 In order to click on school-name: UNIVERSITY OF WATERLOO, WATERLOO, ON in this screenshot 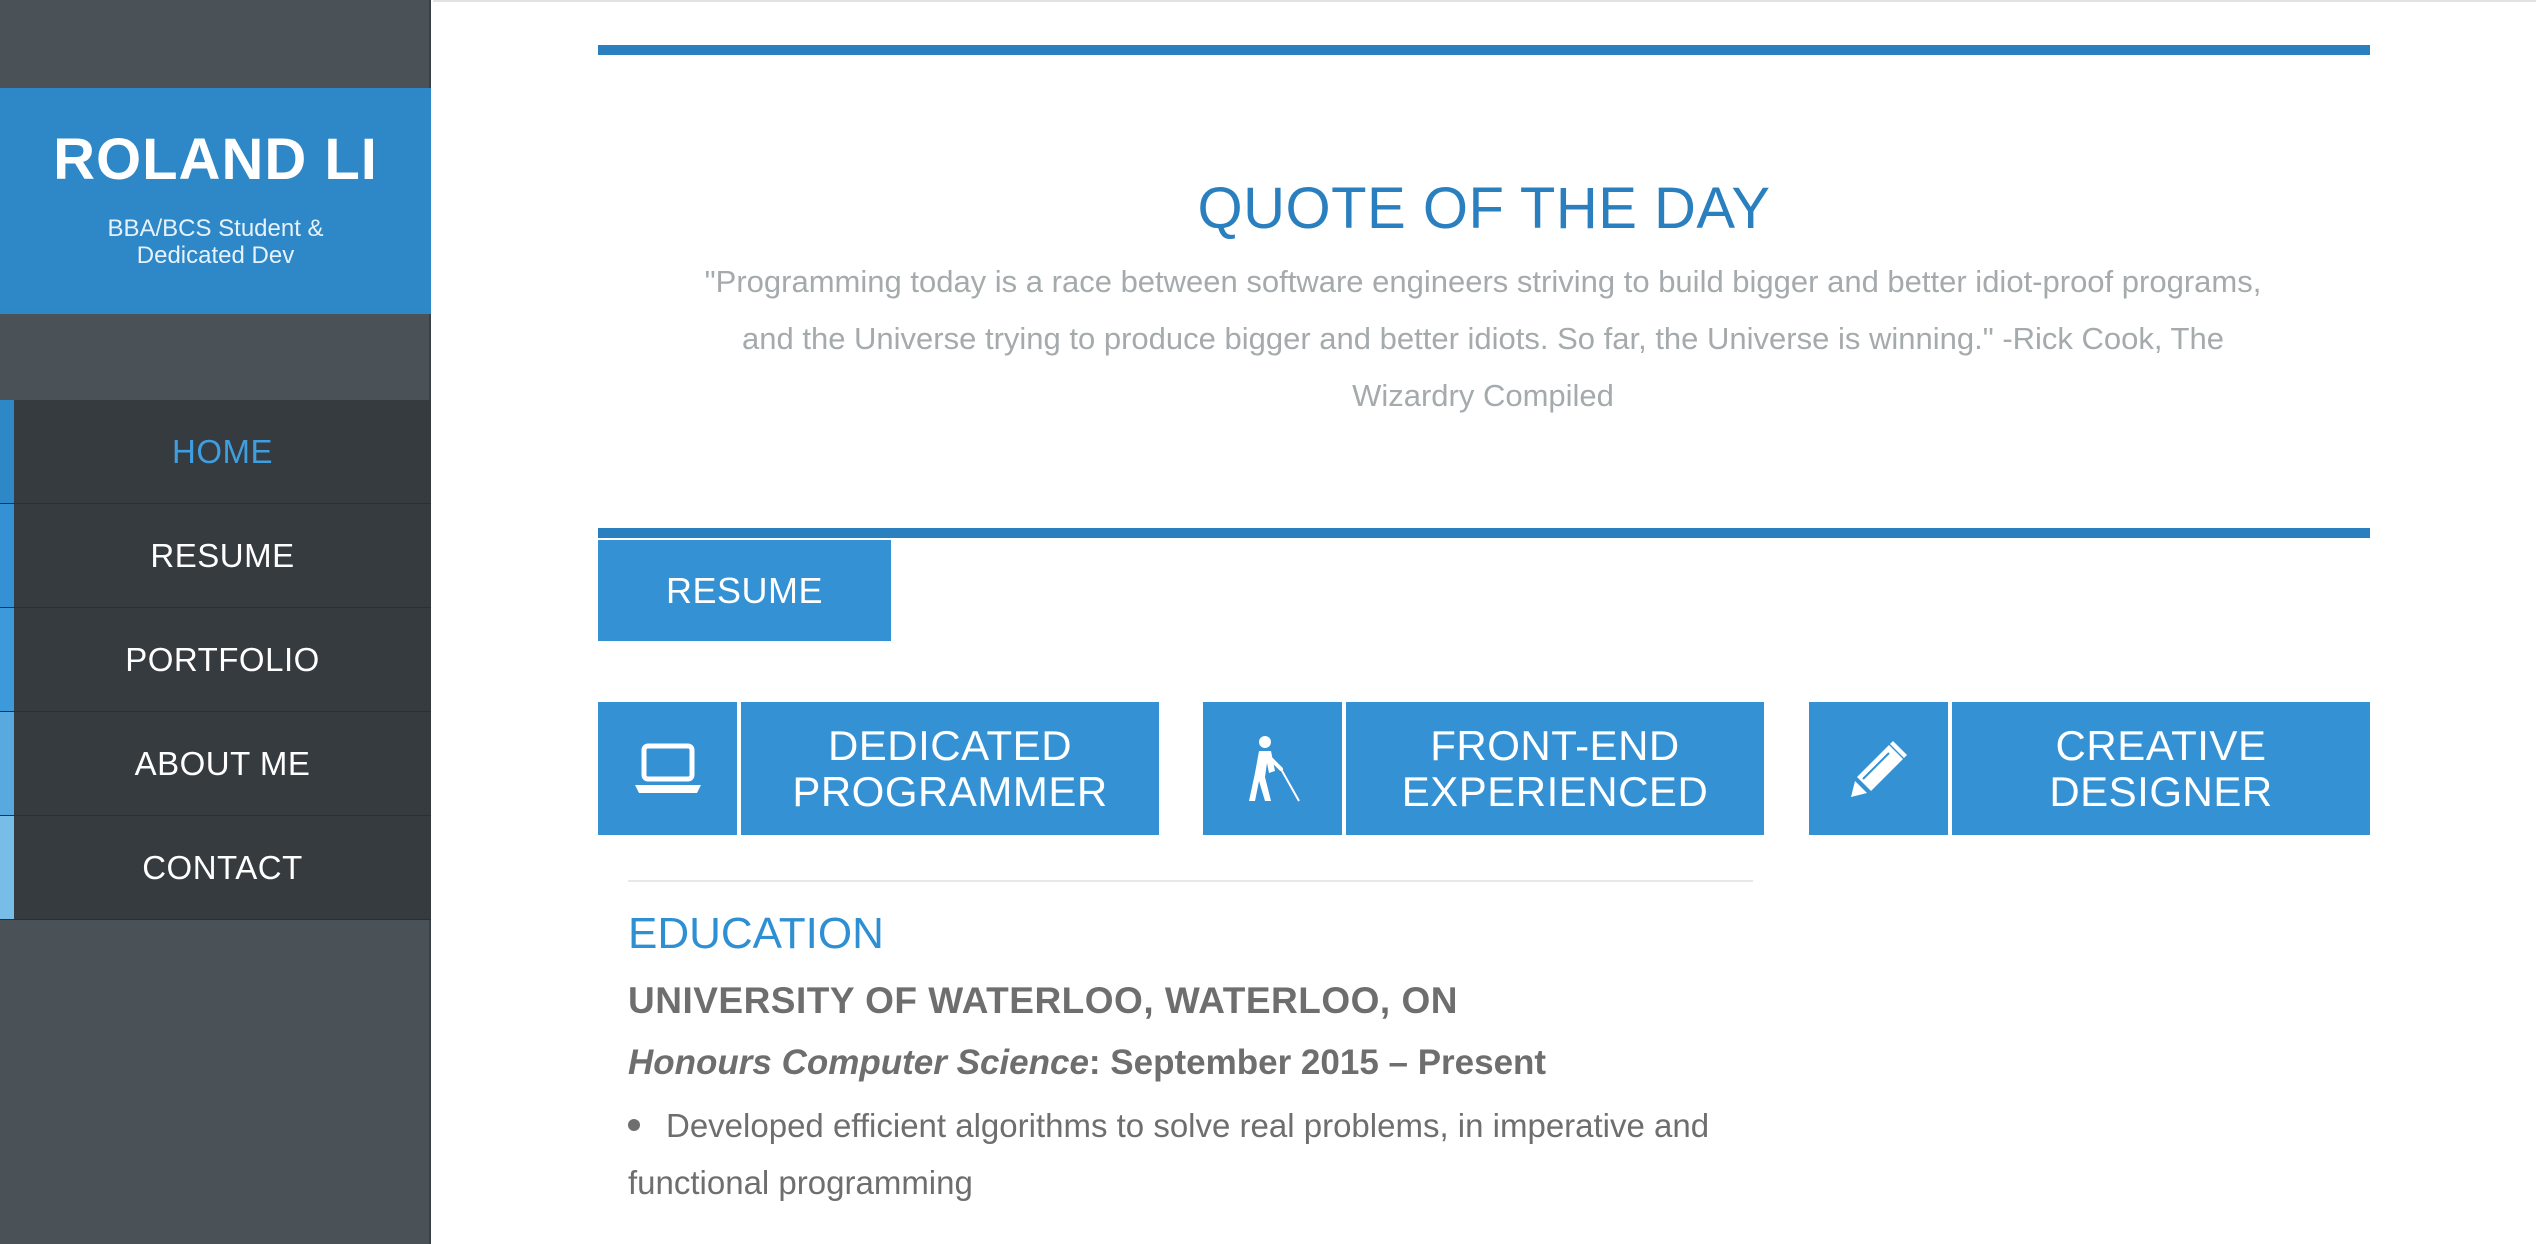, I will do `click(1043, 1000)`.